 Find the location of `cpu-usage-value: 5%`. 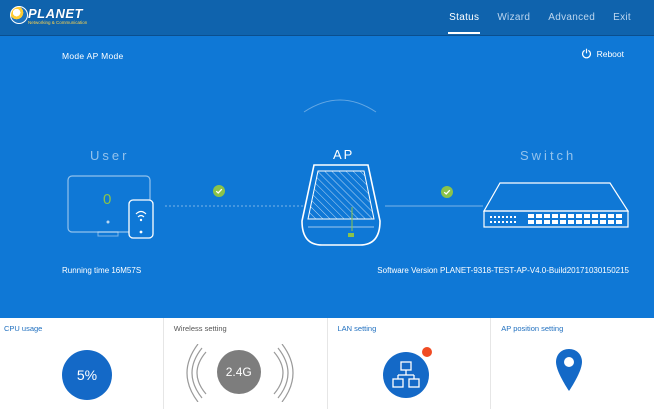

cpu-usage-value: 5% is located at coordinates (87, 375).